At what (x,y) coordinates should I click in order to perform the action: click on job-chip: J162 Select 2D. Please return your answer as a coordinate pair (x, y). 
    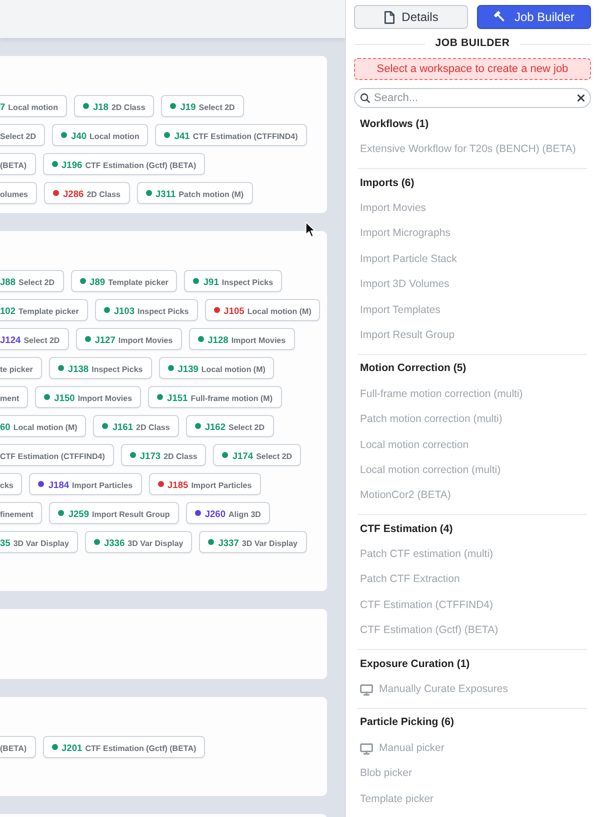
    Looking at the image, I should click on (230, 426).